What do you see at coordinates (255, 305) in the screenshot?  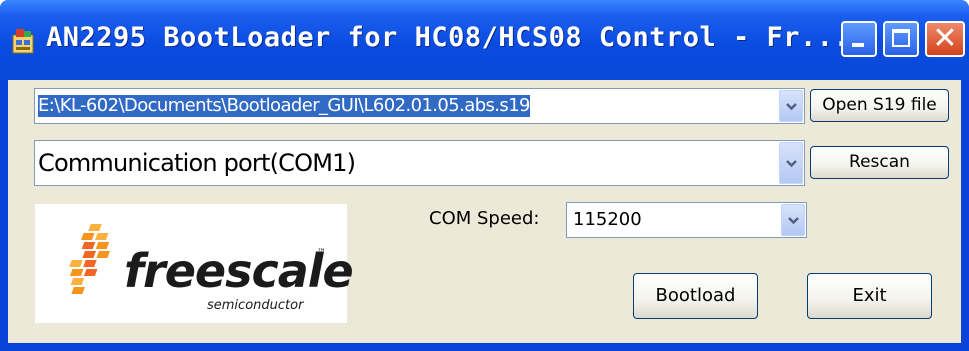 I see `freescale-subtitle: semiconductor` at bounding box center [255, 305].